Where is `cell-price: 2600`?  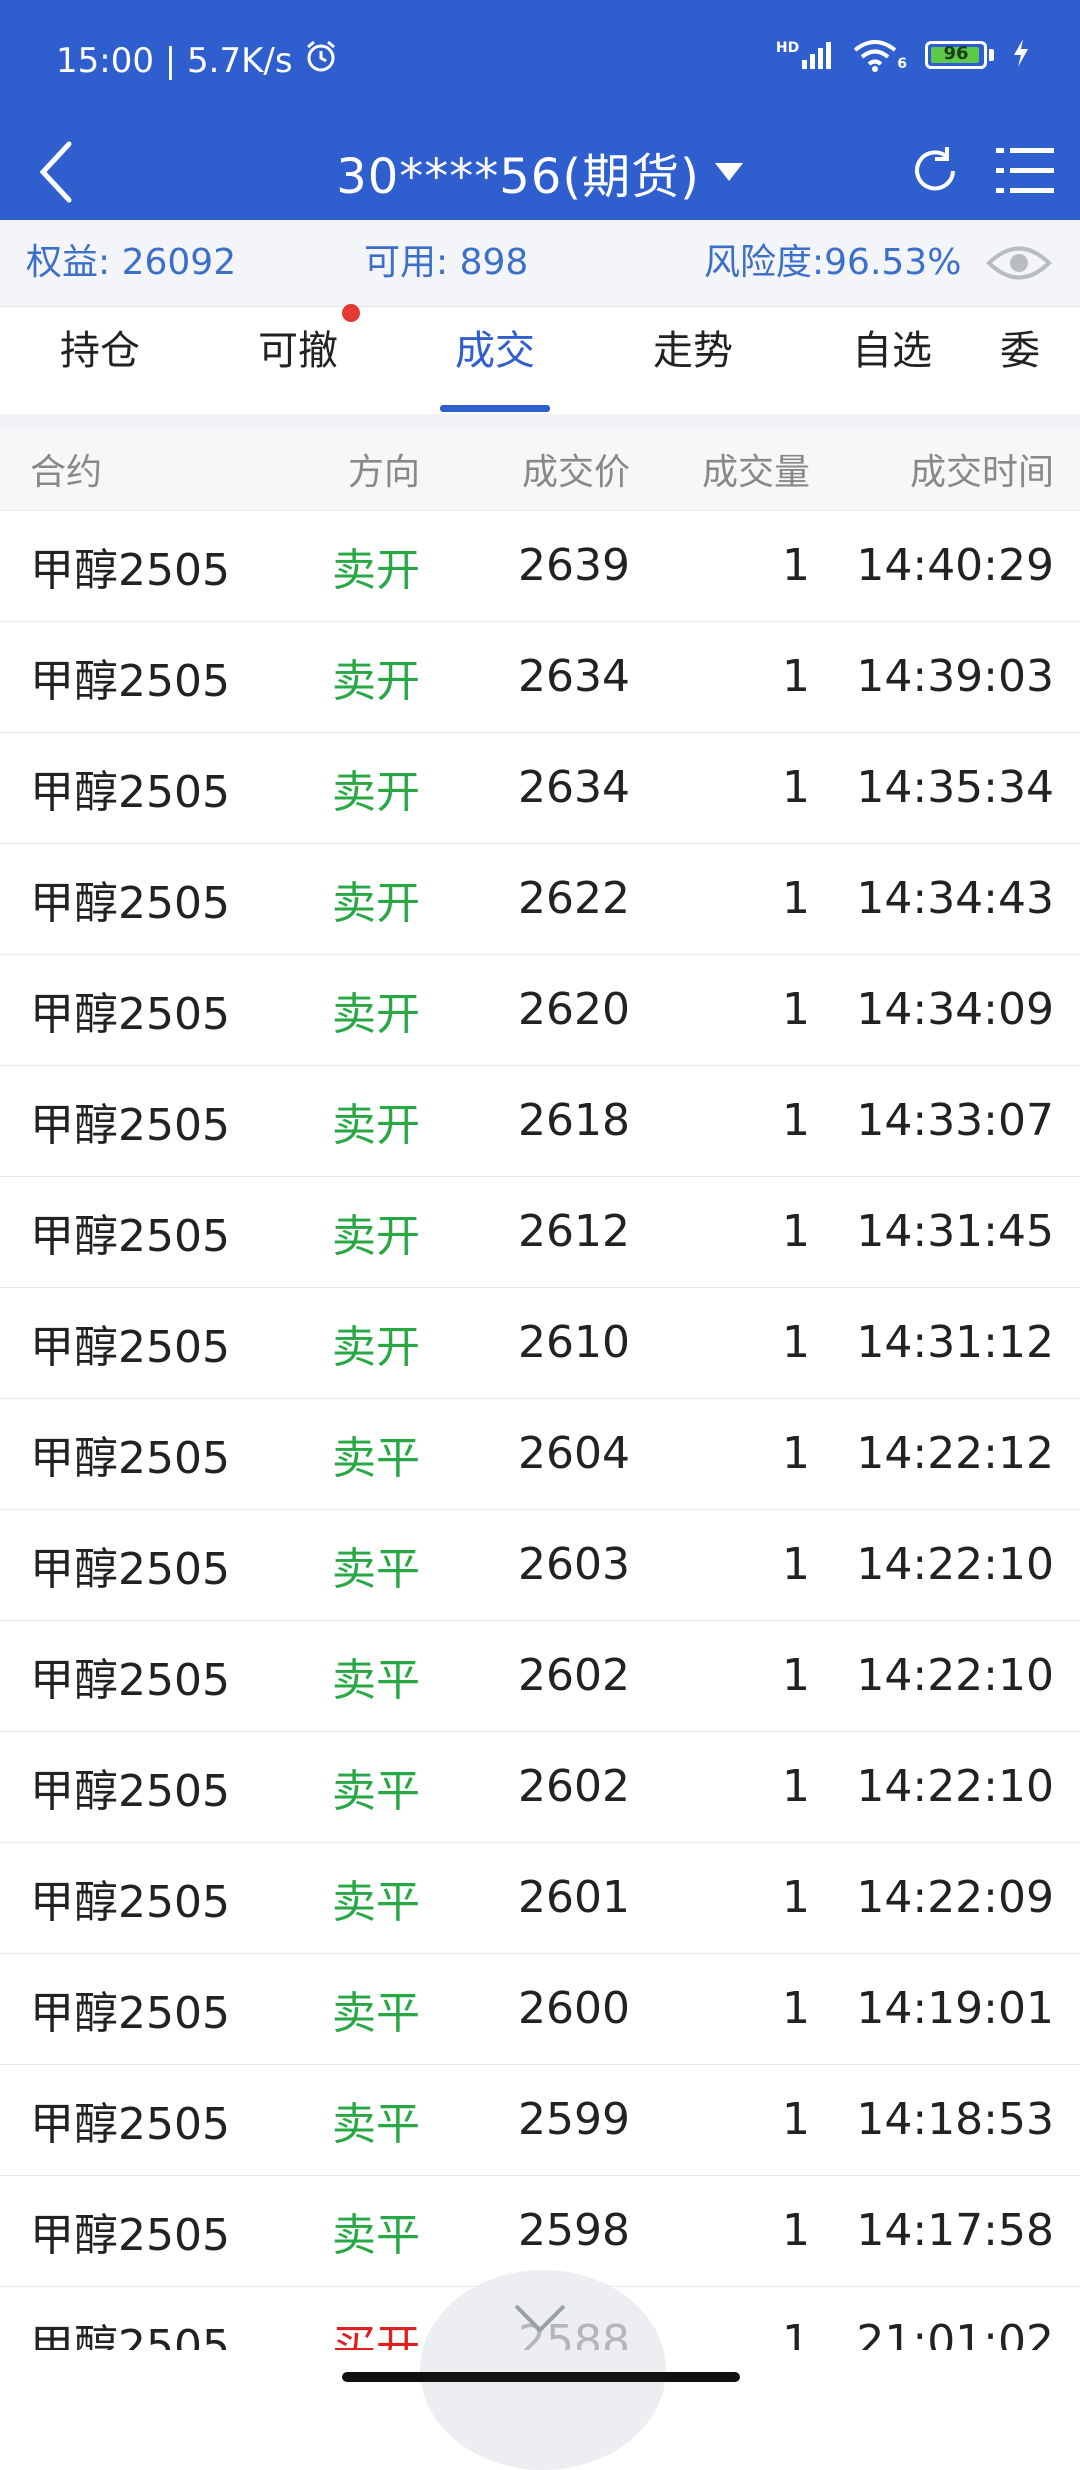
cell-price: 2600 is located at coordinates (574, 2008).